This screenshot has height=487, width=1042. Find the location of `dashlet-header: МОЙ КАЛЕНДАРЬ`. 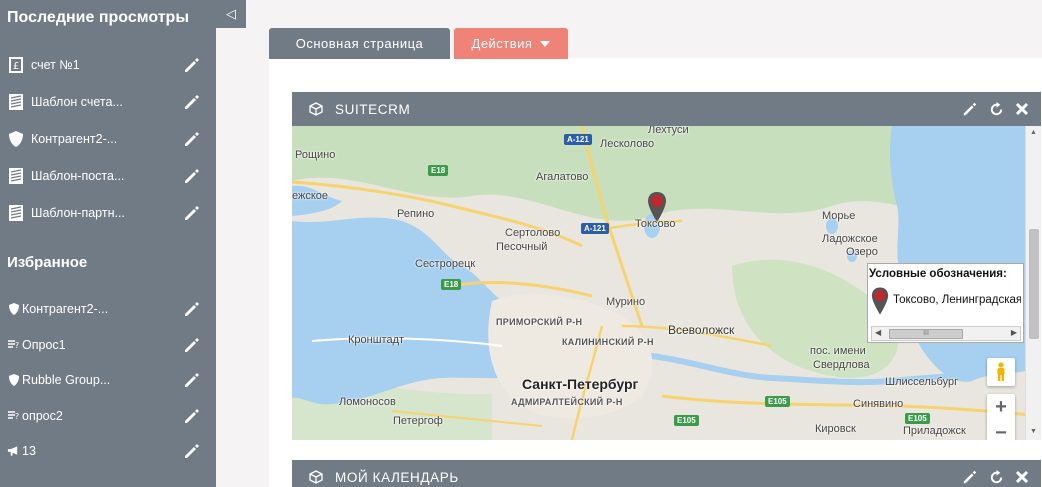

dashlet-header: МОЙ КАЛЕНДАРЬ is located at coordinates (666, 473).